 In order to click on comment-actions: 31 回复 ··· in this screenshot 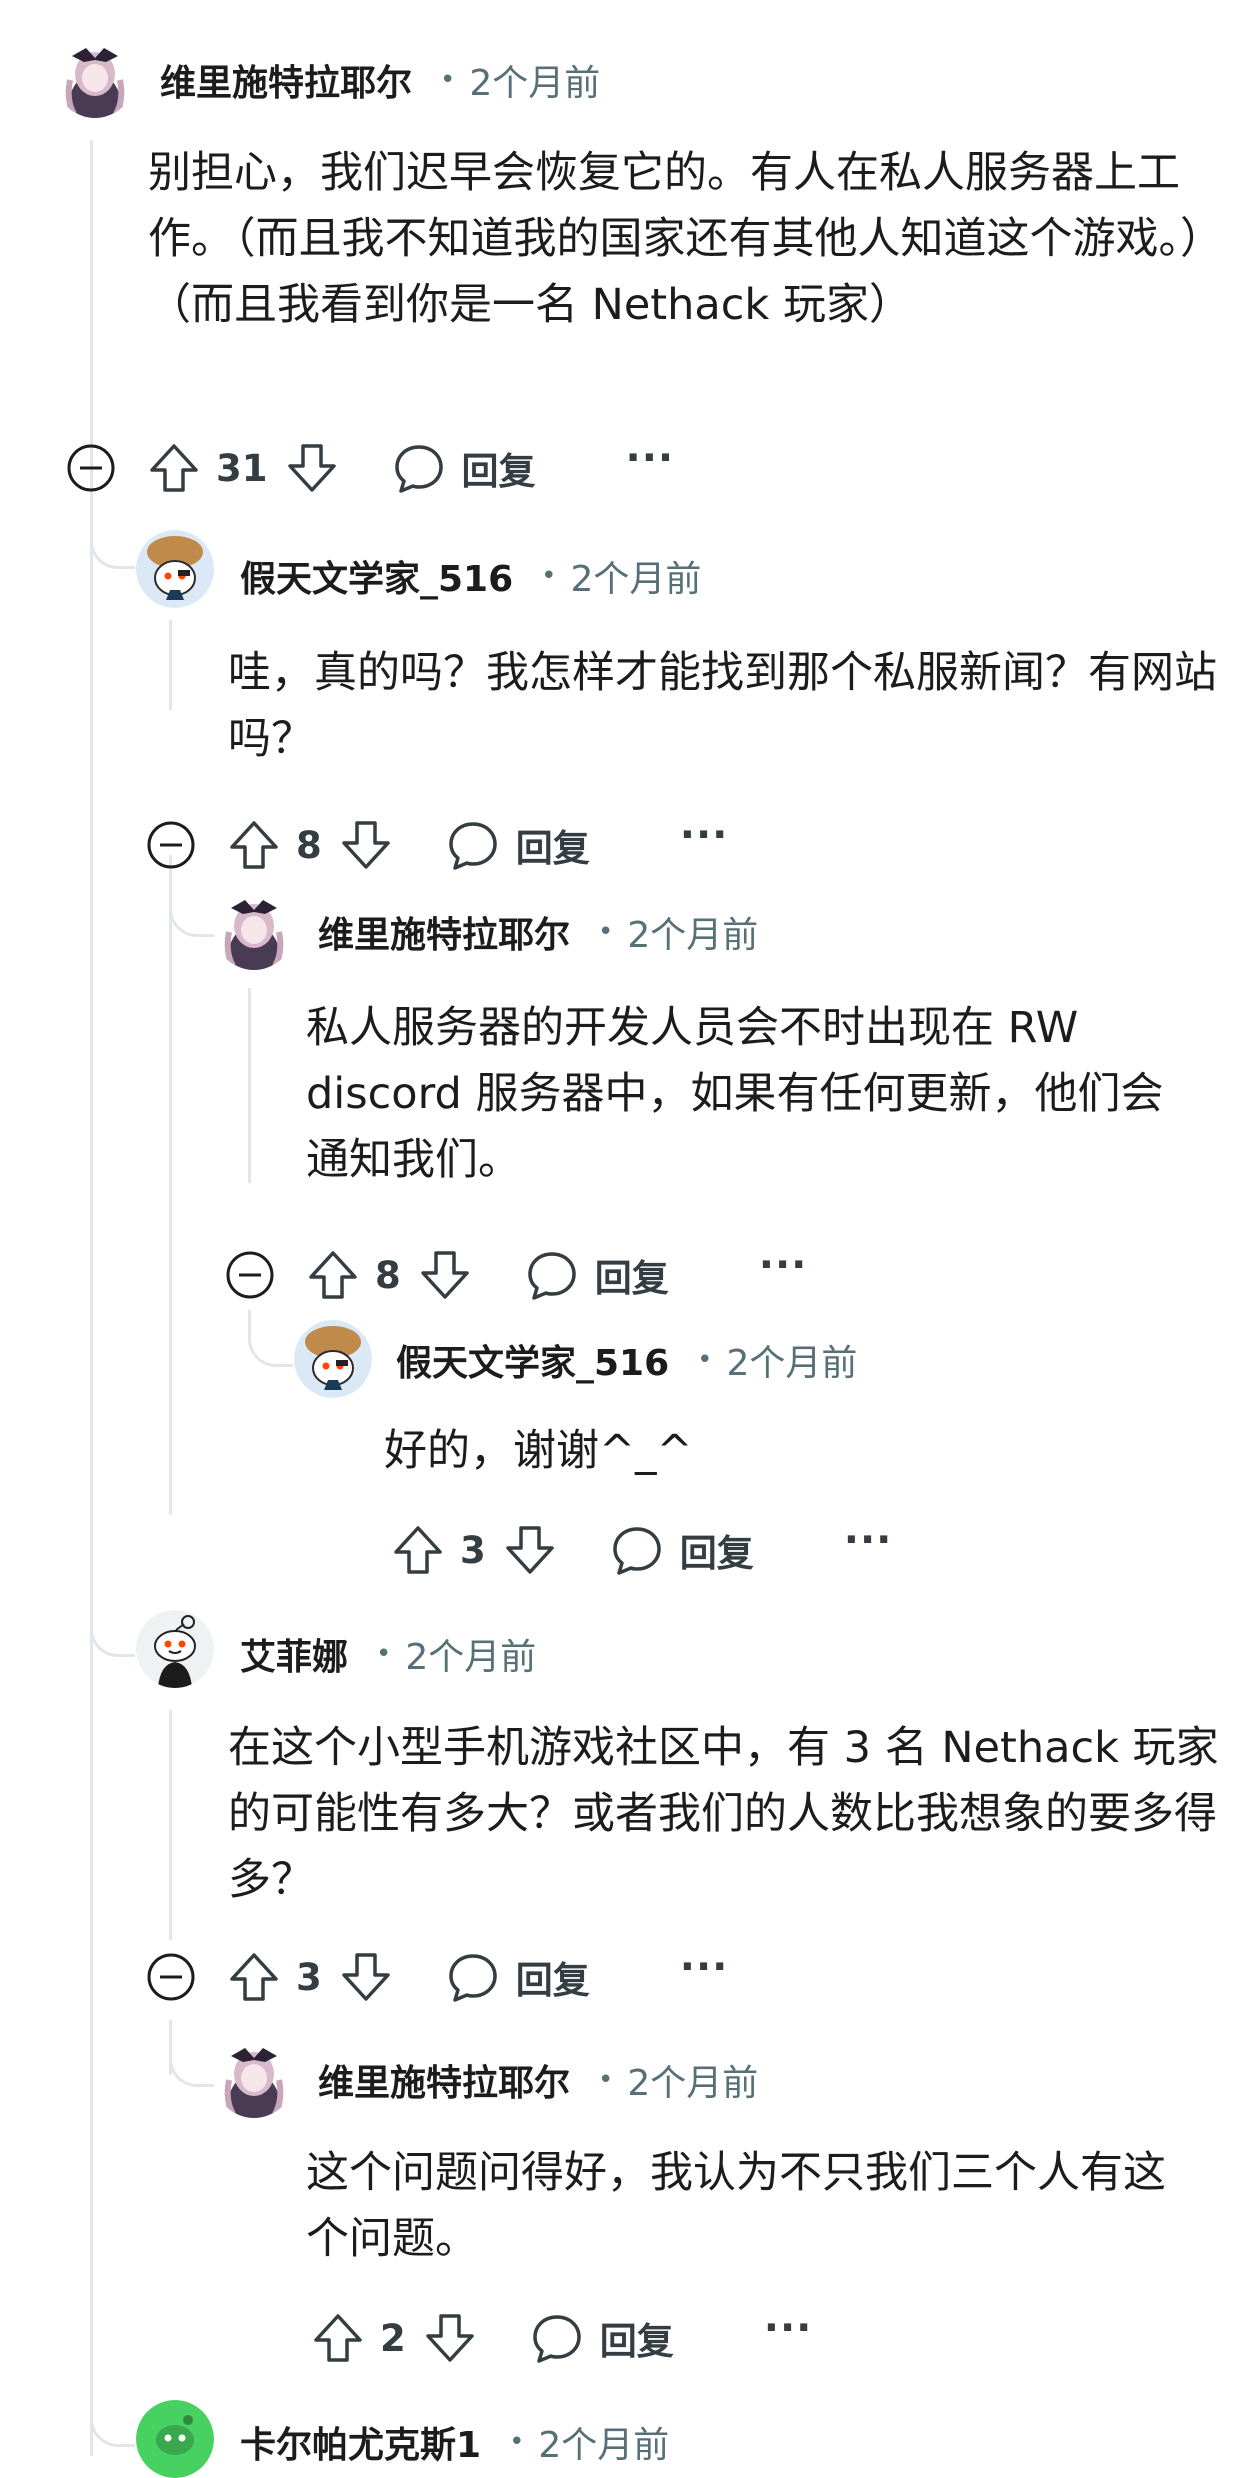, I will do `click(370, 468)`.